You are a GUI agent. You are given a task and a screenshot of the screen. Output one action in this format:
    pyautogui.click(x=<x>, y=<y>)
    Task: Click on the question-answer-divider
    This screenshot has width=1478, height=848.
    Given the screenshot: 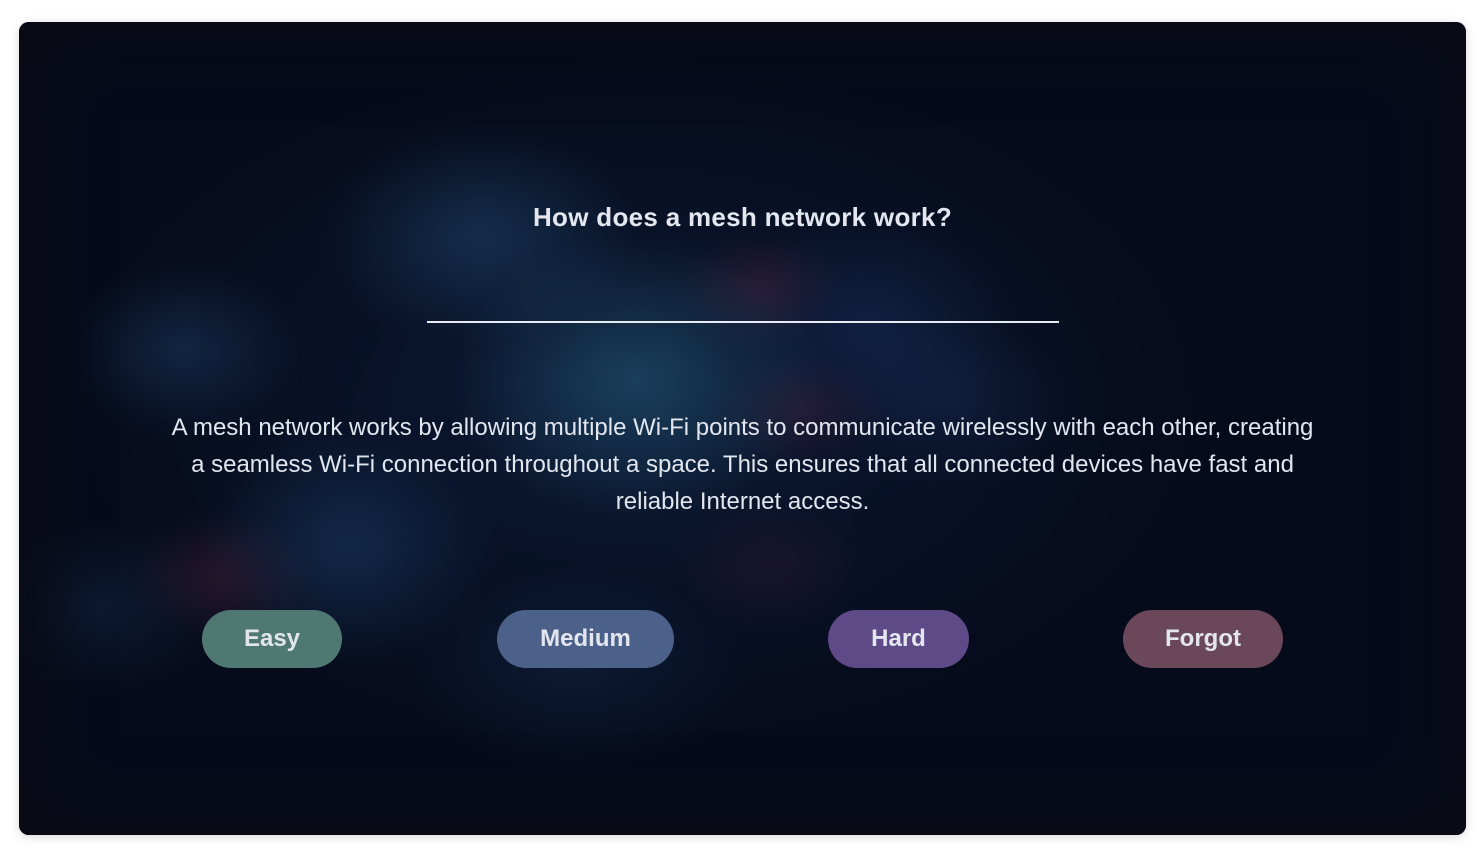 What is the action you would take?
    pyautogui.click(x=743, y=322)
    